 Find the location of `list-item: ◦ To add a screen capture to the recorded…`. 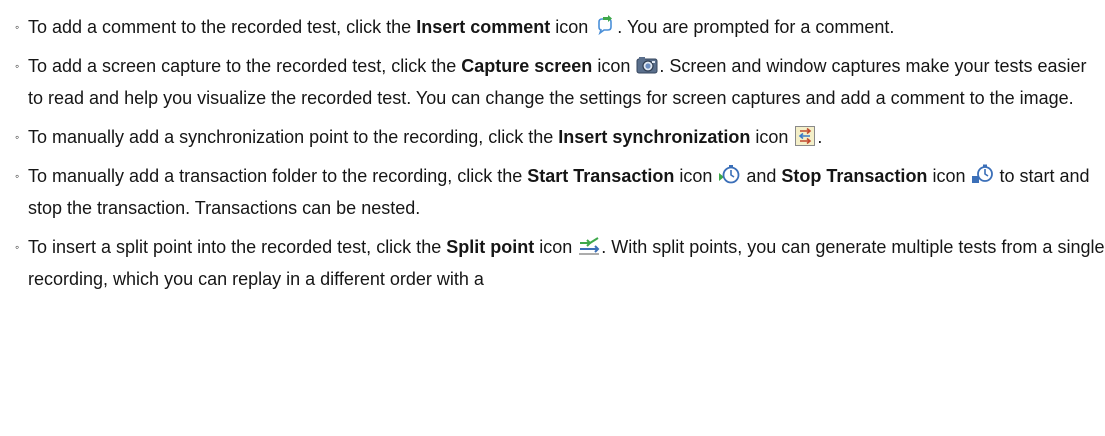

list-item: ◦ To add a screen capture to the recorded… is located at coordinates (560, 82).